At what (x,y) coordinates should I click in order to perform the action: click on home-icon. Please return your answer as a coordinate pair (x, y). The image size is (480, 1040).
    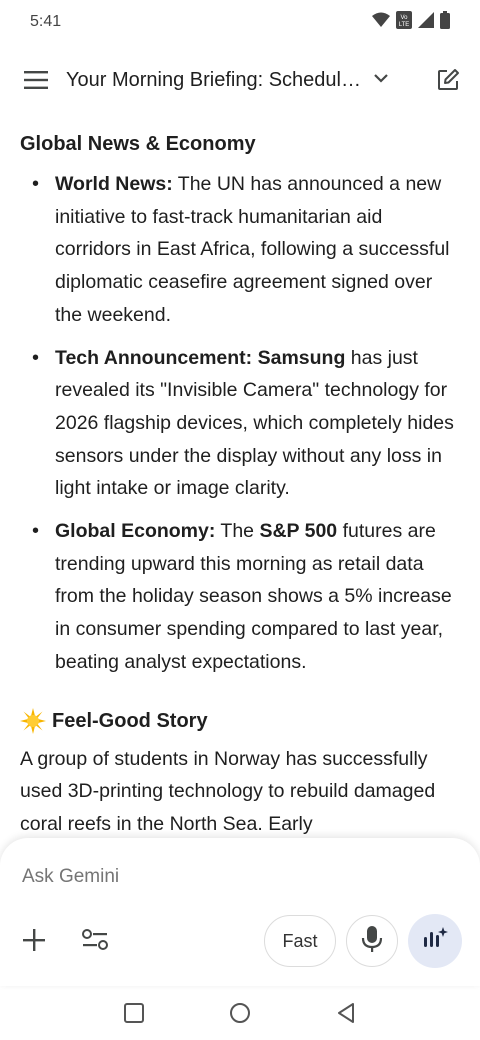
    Looking at the image, I should click on (240, 1015).